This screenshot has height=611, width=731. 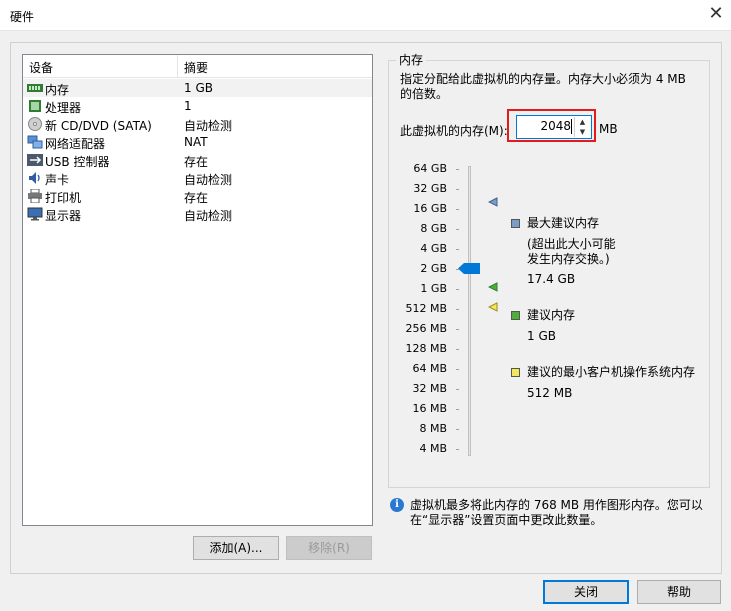 I want to click on minimum-legend-value: 512 MB, so click(x=550, y=393).